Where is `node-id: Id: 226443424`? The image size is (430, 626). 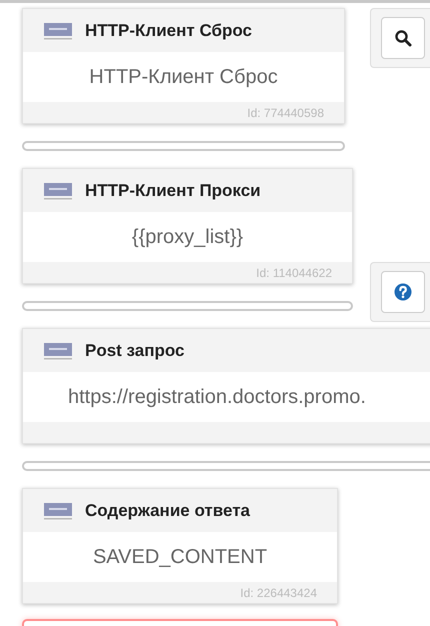
node-id: Id: 226443424 is located at coordinates (278, 593).